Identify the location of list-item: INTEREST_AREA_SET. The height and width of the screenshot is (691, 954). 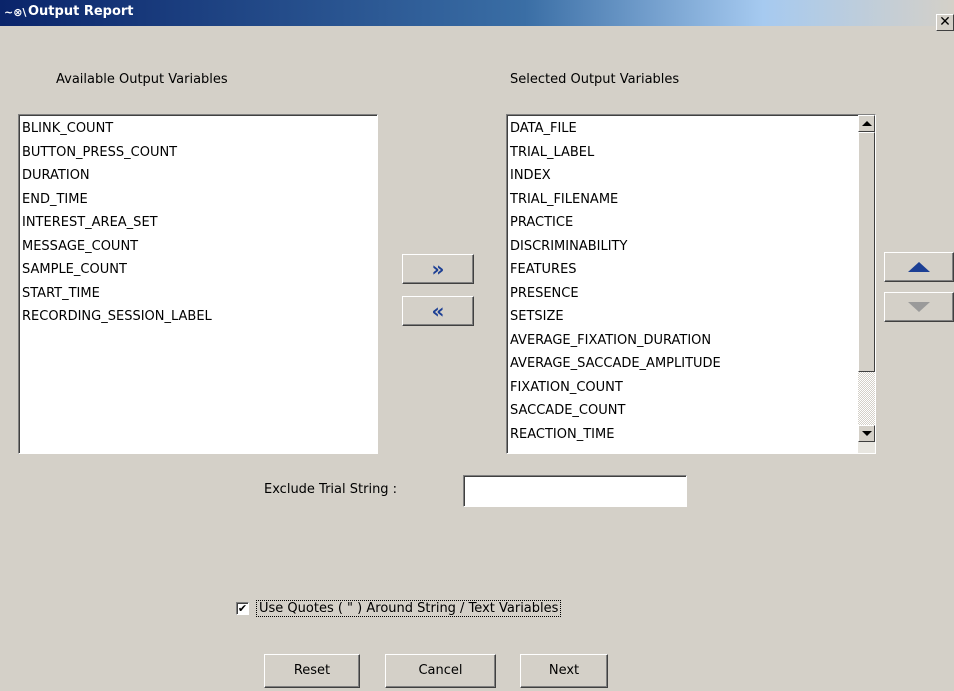
(199, 225).